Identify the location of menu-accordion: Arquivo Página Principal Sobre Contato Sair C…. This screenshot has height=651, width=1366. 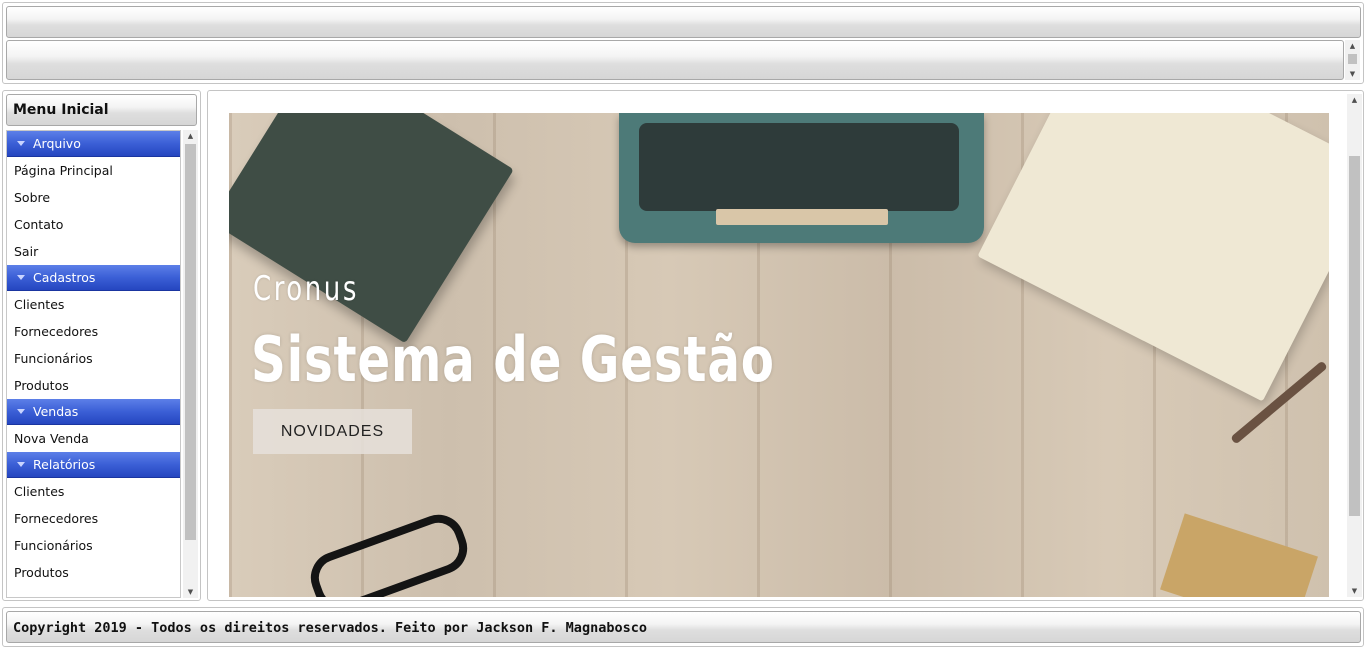
(93, 364).